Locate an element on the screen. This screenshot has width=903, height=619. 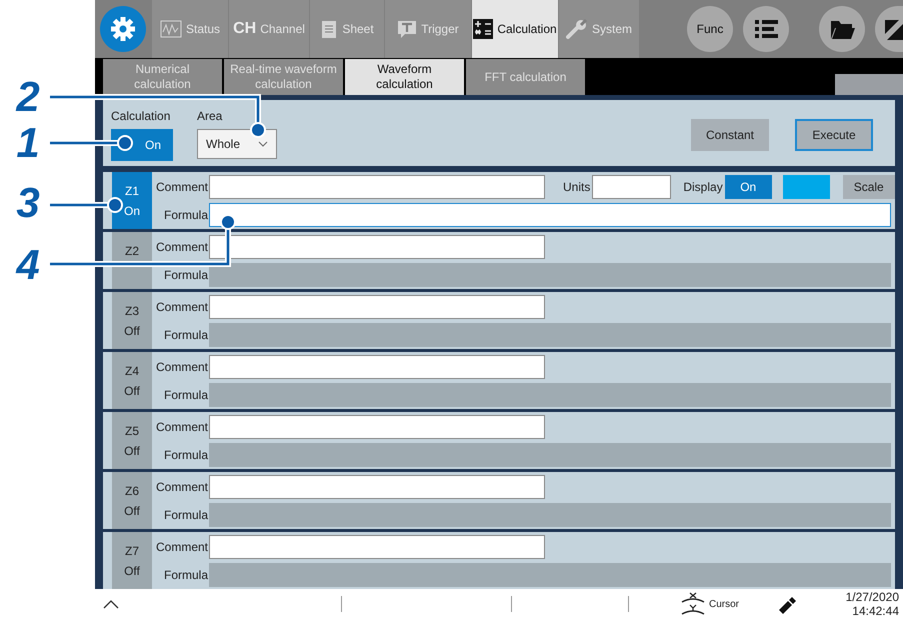
area-dropdown: Whole is located at coordinates (237, 144).